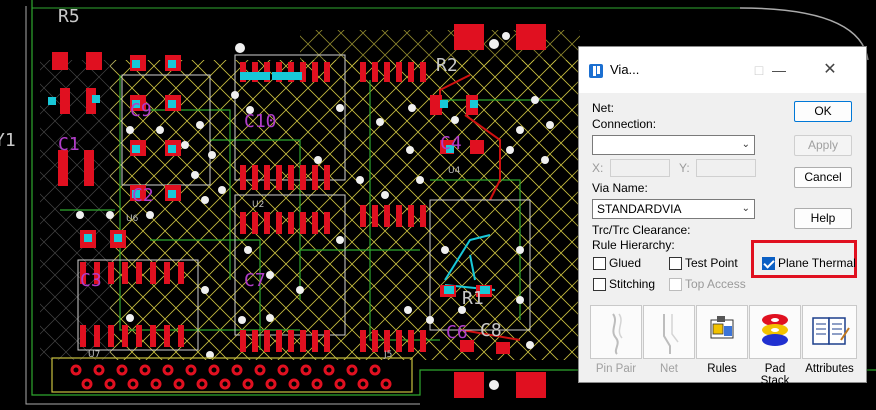 Image resolution: width=876 pixels, height=410 pixels. What do you see at coordinates (711, 263) in the screenshot?
I see `test-point-label: Test Point` at bounding box center [711, 263].